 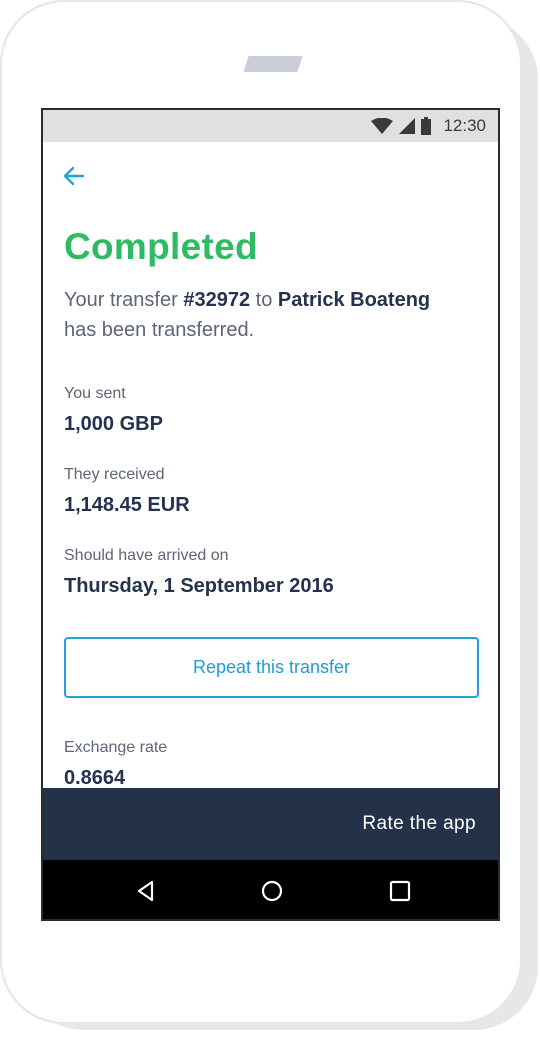 What do you see at coordinates (199, 586) in the screenshot?
I see `arrival-value: Thursday, 1 September 2016` at bounding box center [199, 586].